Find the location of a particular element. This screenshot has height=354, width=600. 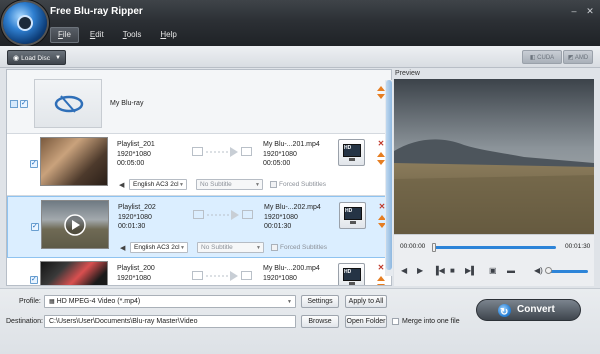

folder-icon: ▬ is located at coordinates (511, 270).